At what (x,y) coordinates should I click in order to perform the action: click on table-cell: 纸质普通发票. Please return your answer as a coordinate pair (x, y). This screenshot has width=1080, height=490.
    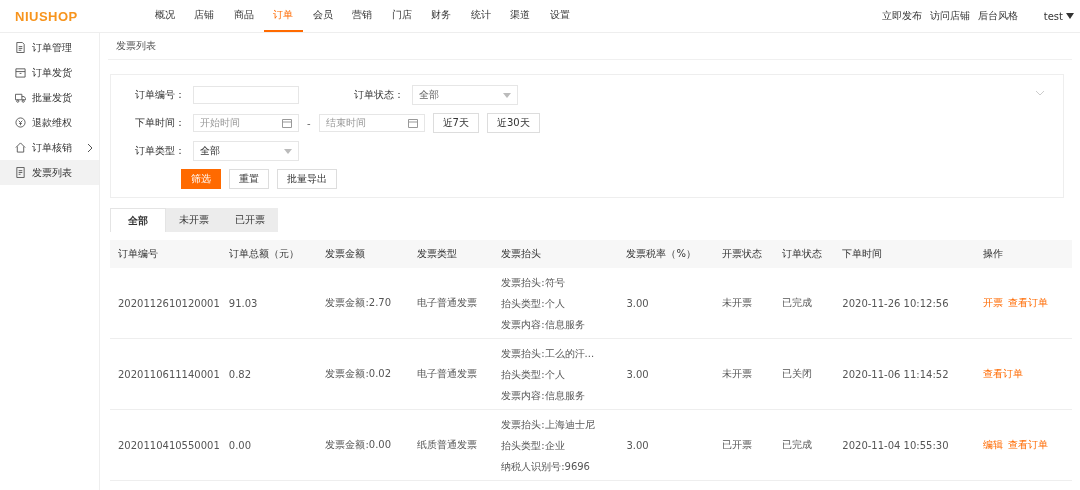
    Looking at the image, I should click on (446, 444).